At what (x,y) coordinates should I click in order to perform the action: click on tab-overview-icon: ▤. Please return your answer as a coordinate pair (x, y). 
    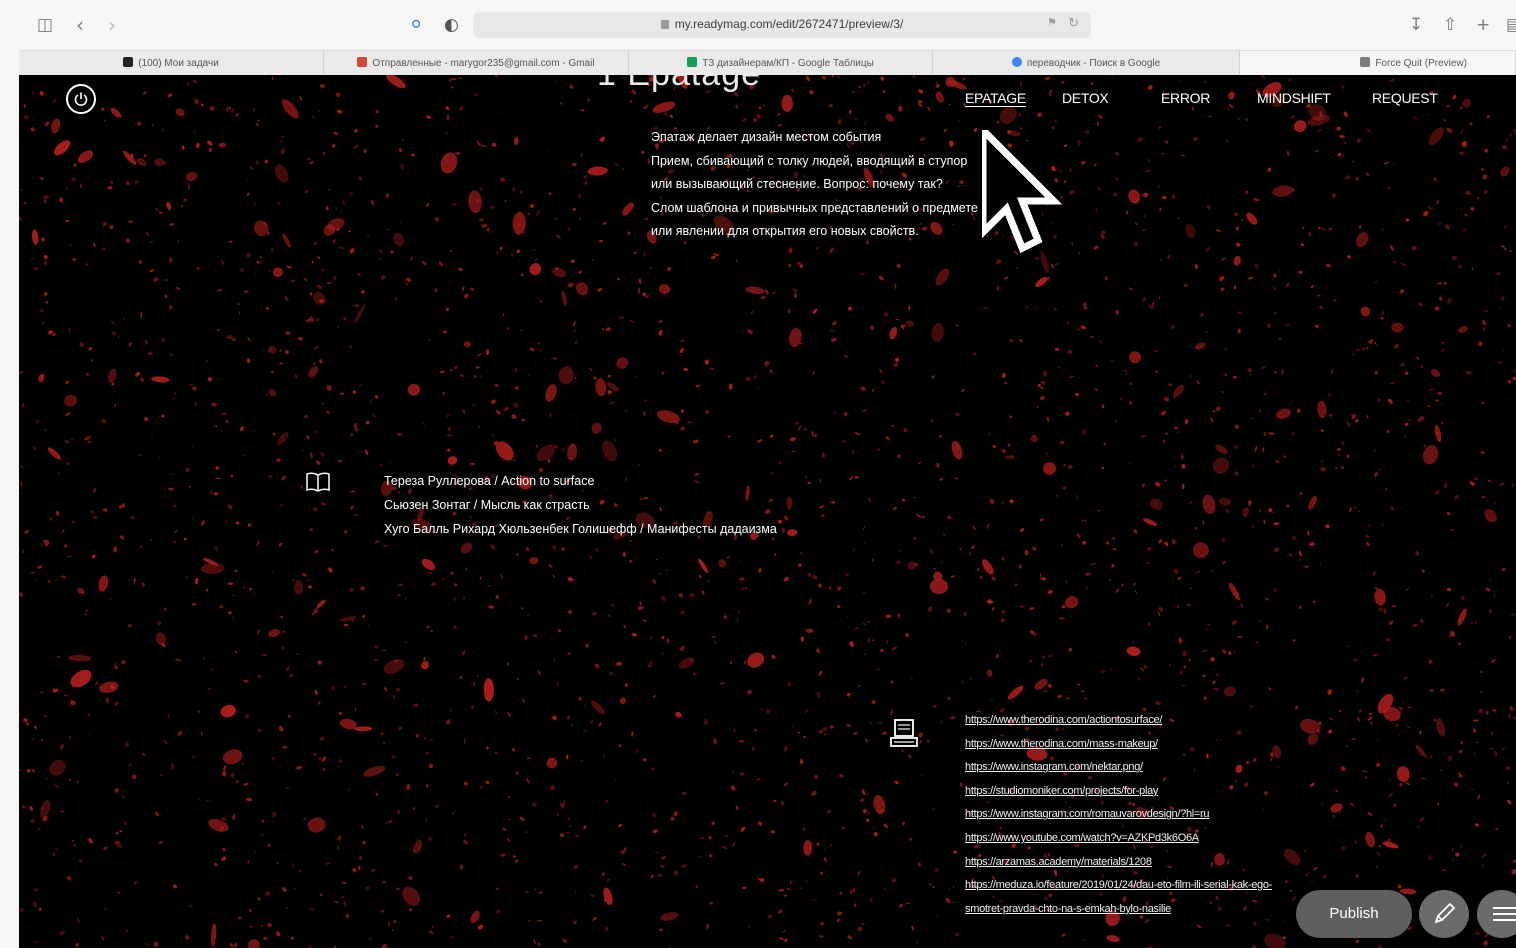
    Looking at the image, I should click on (1511, 25).